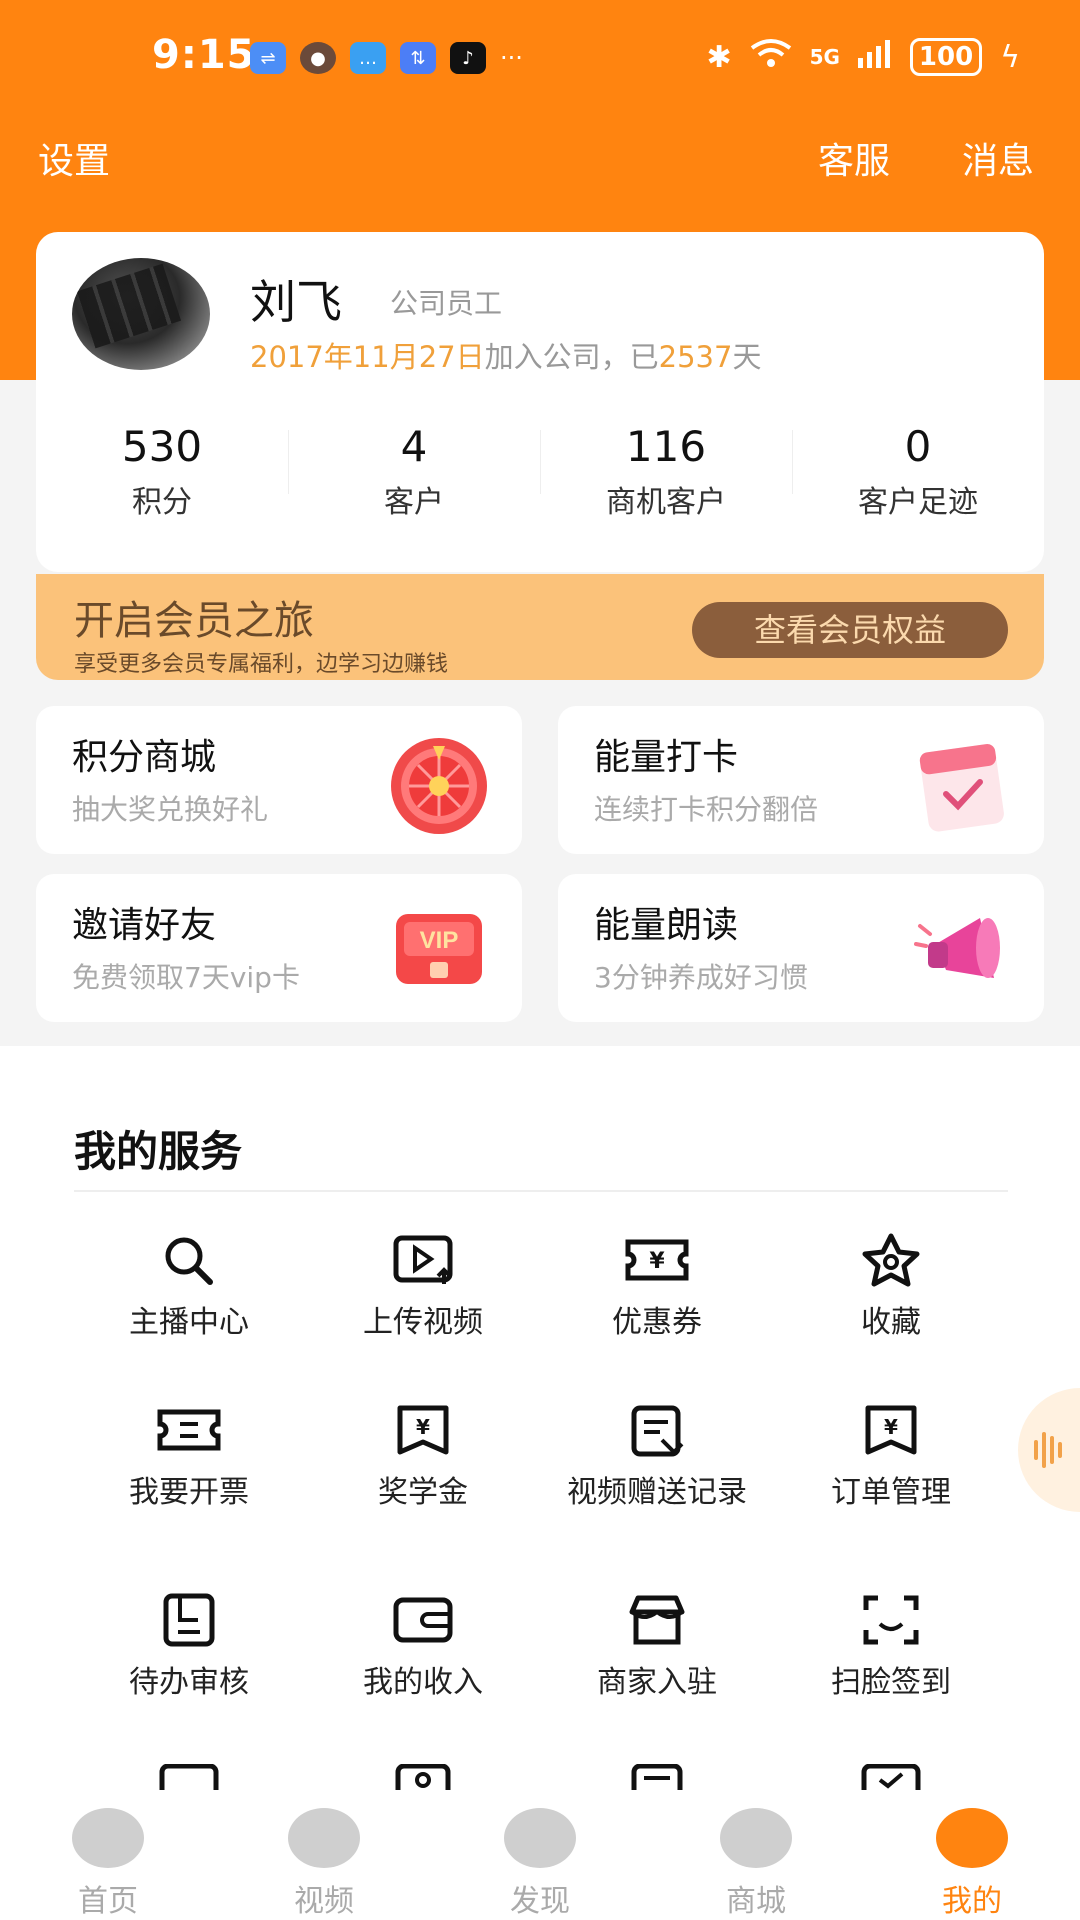 The width and height of the screenshot is (1080, 1920). I want to click on feature-subtitle: 免费领取7天vip卡, so click(186, 977).